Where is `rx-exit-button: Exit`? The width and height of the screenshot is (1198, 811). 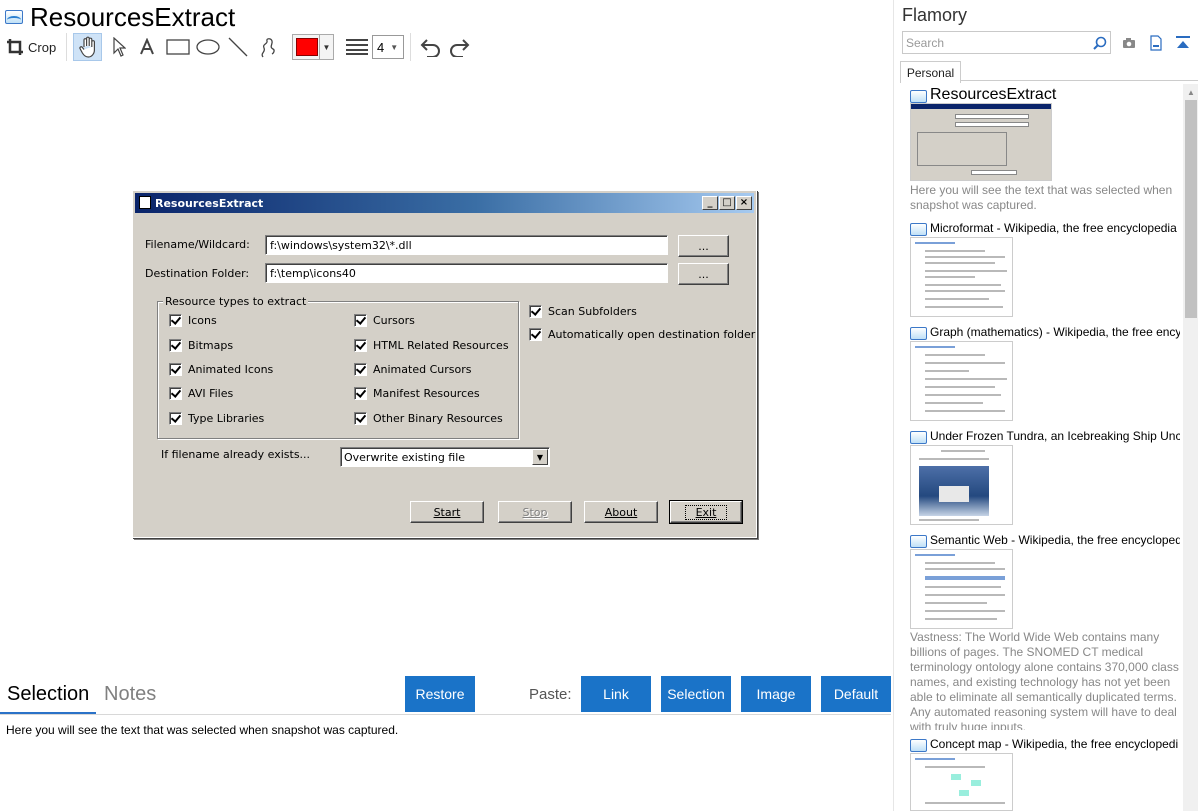 rx-exit-button: Exit is located at coordinates (706, 512).